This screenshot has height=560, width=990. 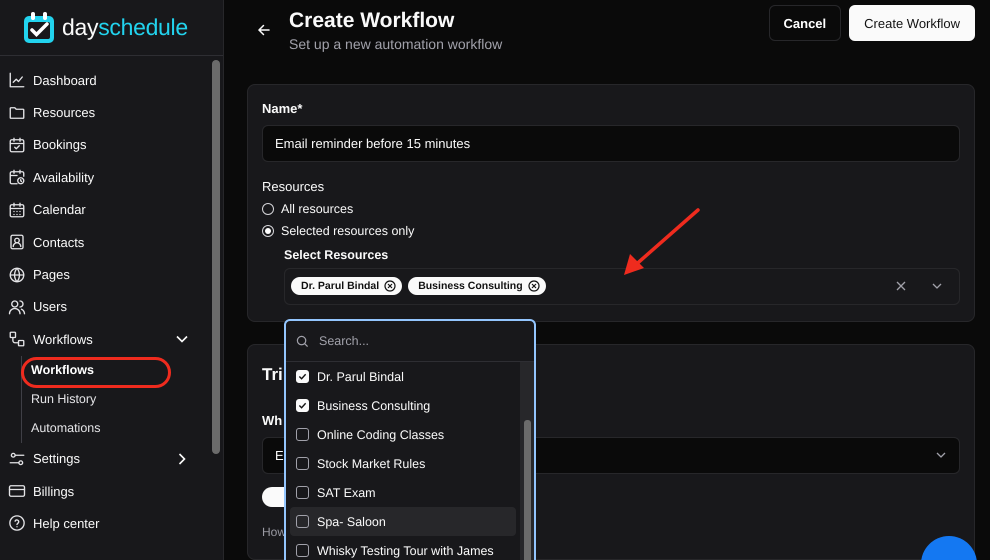 I want to click on calendar-check-logo-icon, so click(x=39, y=27).